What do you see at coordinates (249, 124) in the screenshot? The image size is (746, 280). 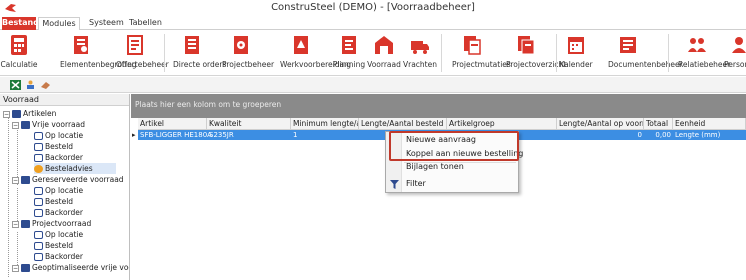 I see `column-header-kwaliteit: Kwaliteit` at bounding box center [249, 124].